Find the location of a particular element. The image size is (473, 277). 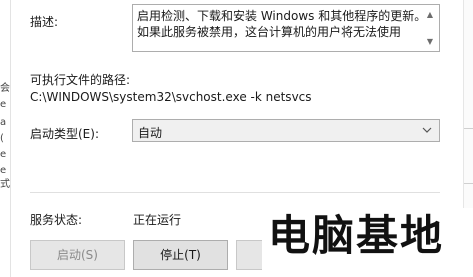

description-line: 如果此服务被禁用，这台计算机的用户将无法使用 is located at coordinates (269, 32).